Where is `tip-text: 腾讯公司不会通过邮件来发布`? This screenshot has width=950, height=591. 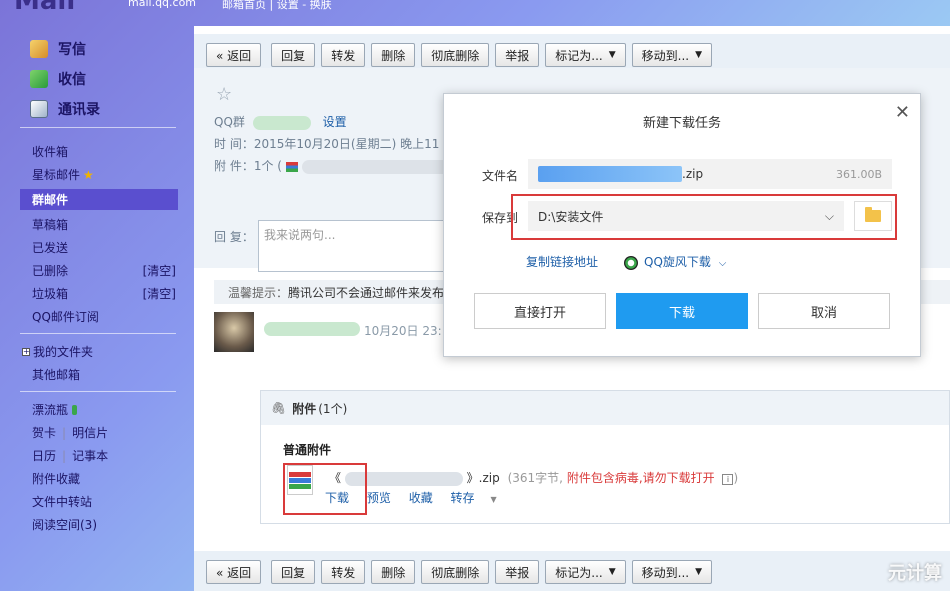 tip-text: 腾讯公司不会通过邮件来发布 is located at coordinates (366, 292).